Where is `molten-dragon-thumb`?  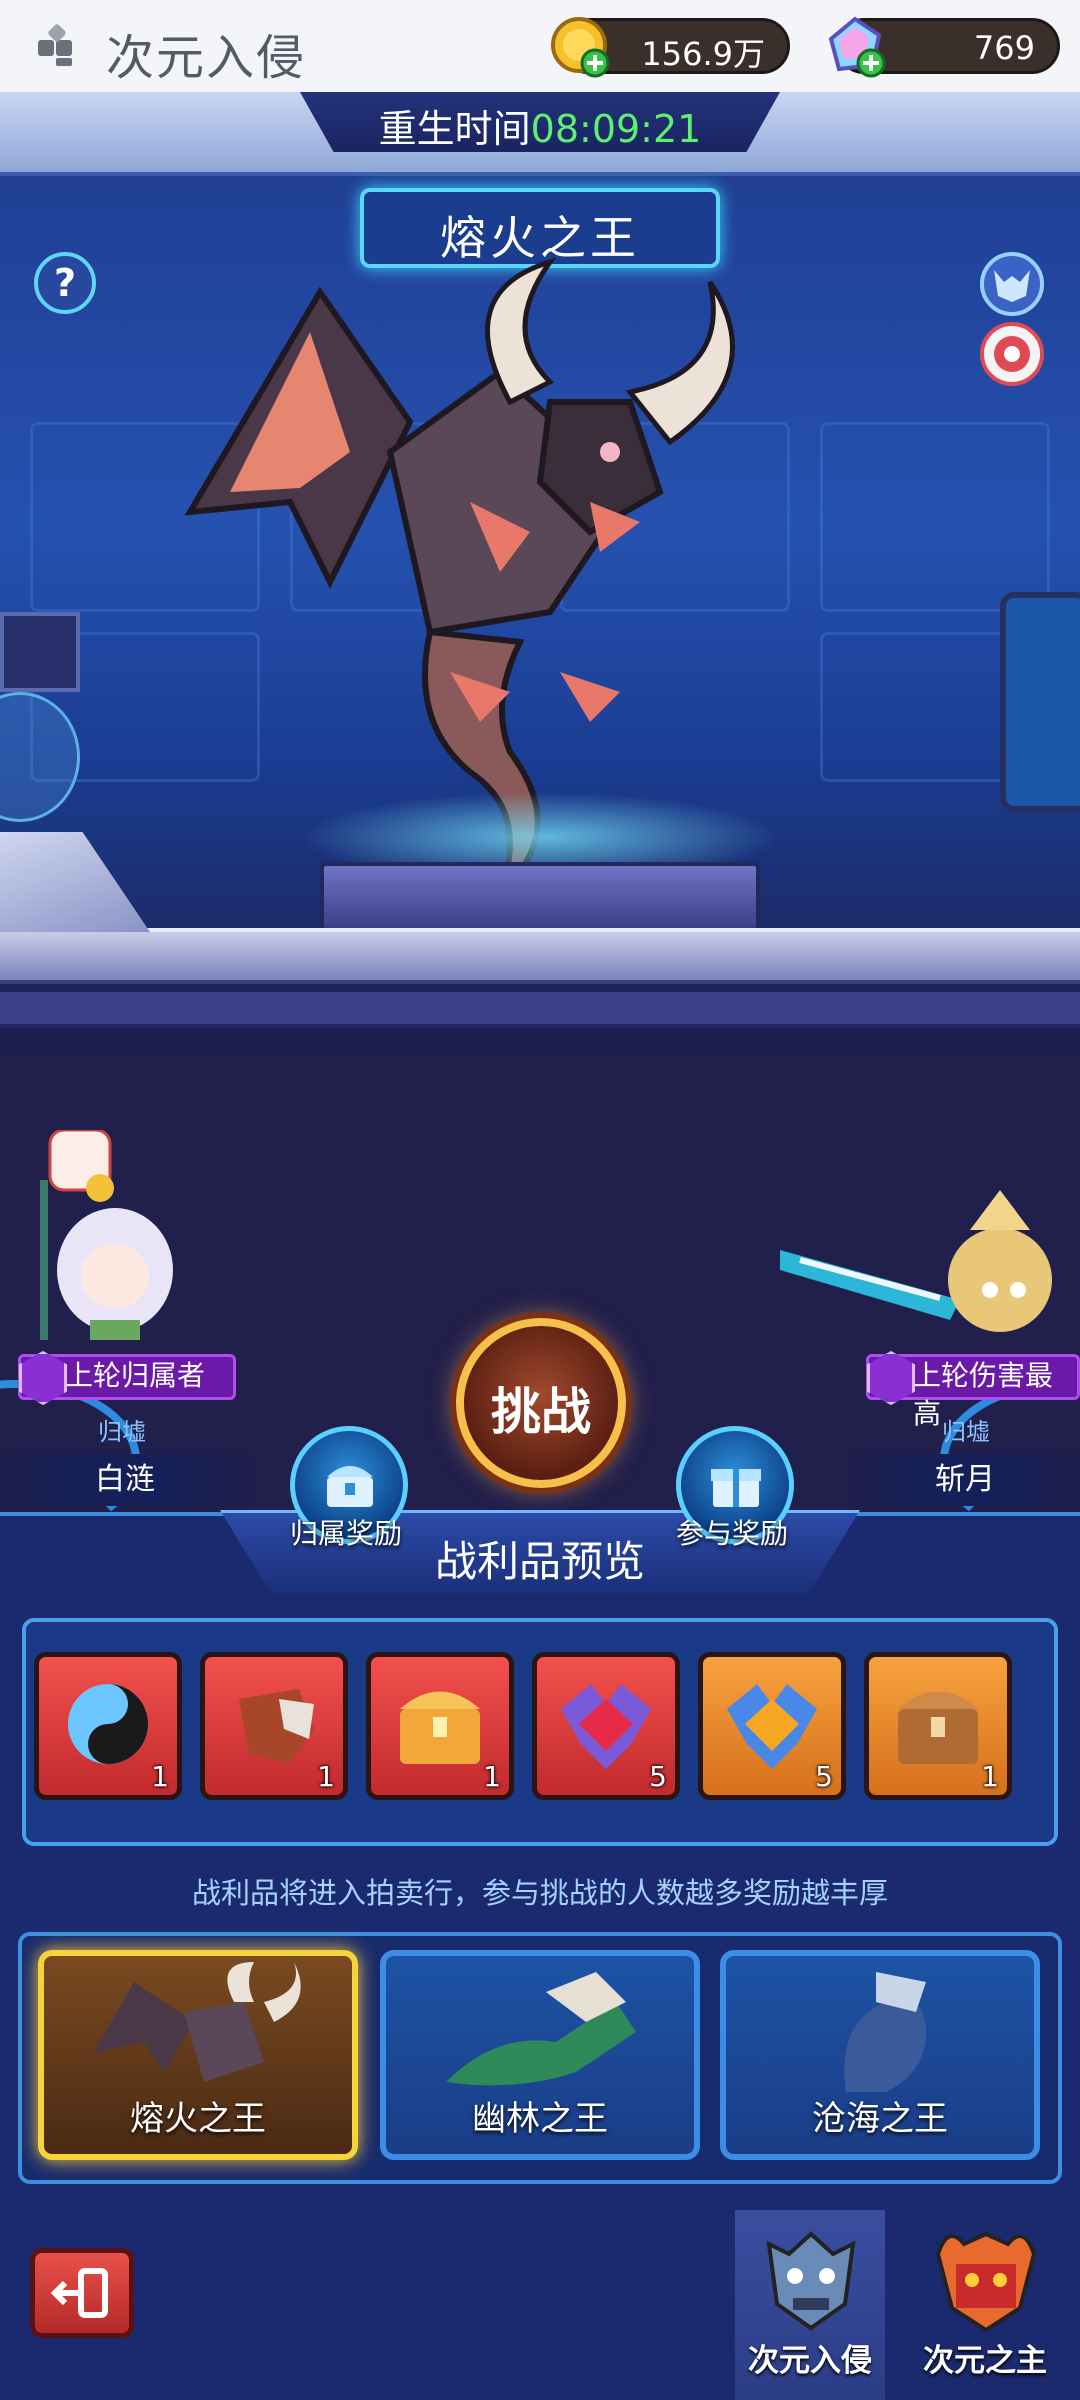
molten-dragon-thumb is located at coordinates (197, 2022).